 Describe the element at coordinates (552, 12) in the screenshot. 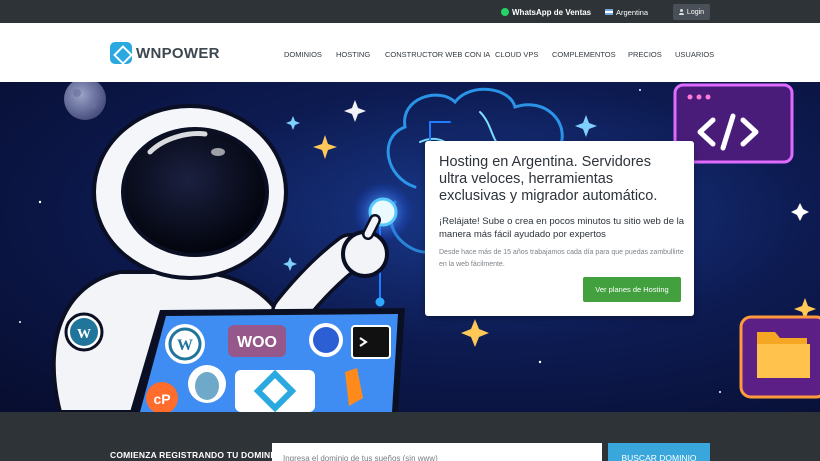

I see `whatsapp-label: WhatsApp de Ventas` at that location.